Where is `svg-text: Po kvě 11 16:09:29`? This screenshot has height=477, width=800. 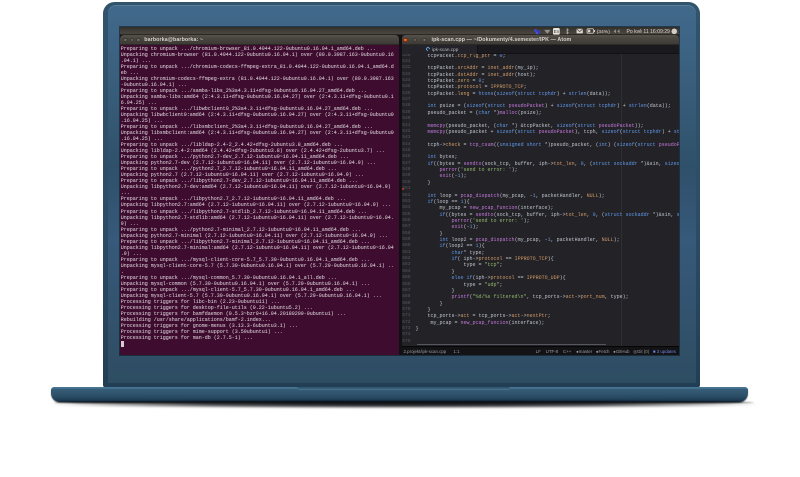
svg-text: Po kvě 11 16:09:29 is located at coordinates (648, 32).